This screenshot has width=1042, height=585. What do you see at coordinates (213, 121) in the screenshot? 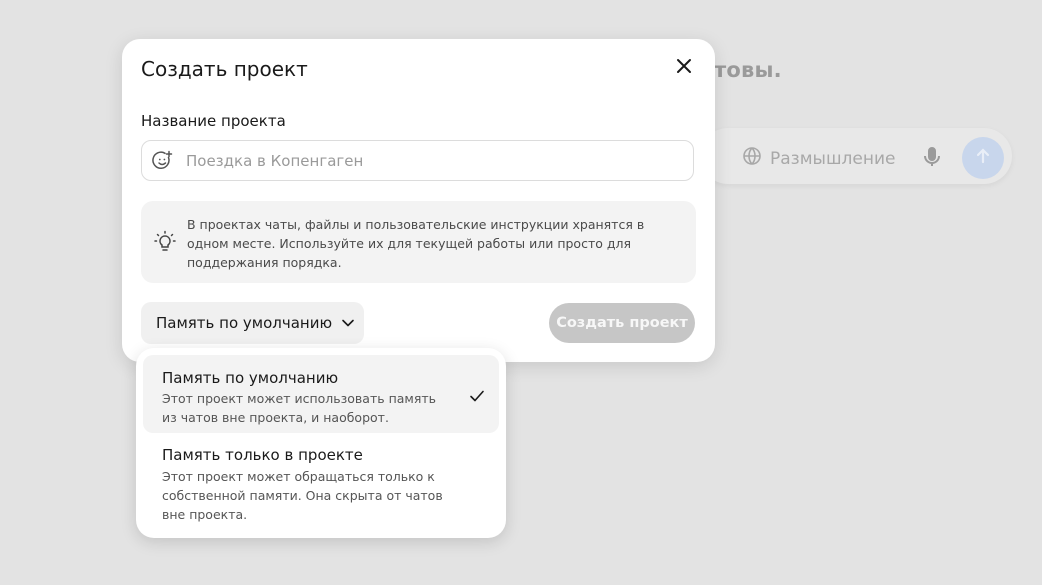
I see `project-name-label: Название проекта` at bounding box center [213, 121].